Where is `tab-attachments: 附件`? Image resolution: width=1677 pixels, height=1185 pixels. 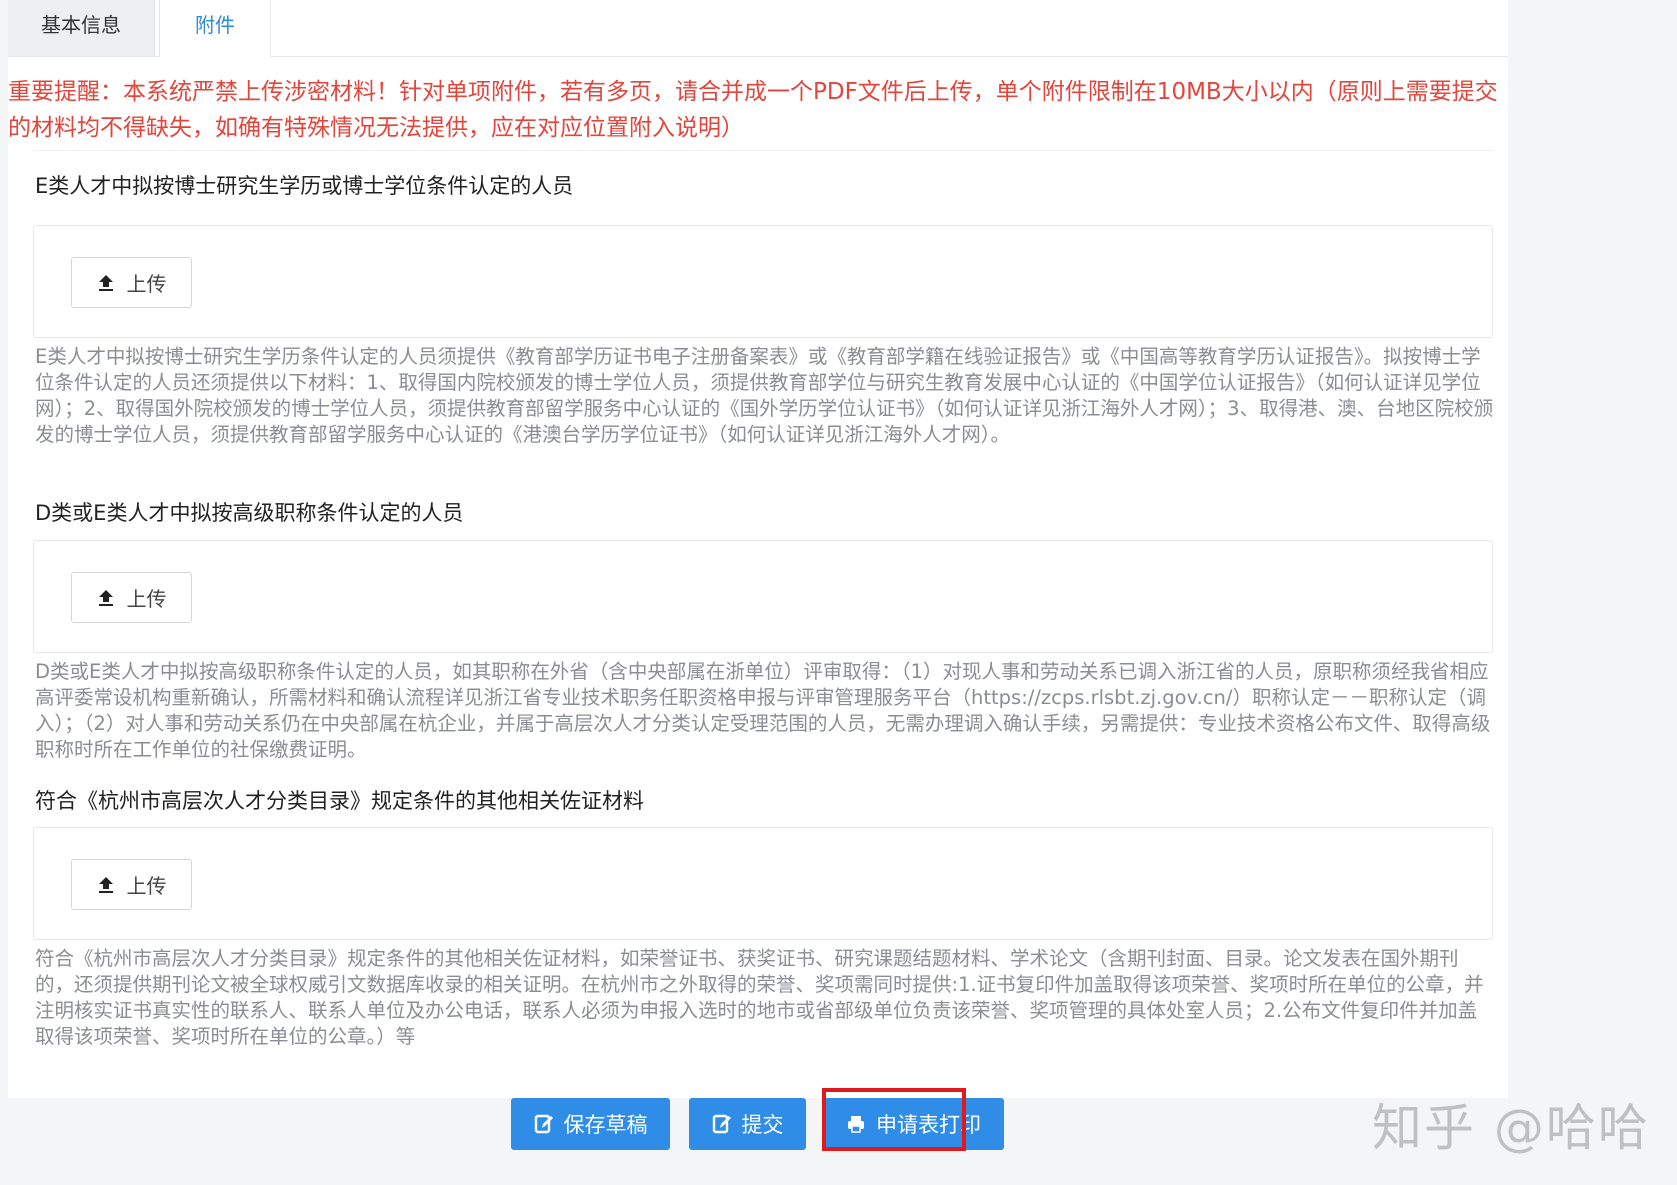 tab-attachments: 附件 is located at coordinates (215, 28).